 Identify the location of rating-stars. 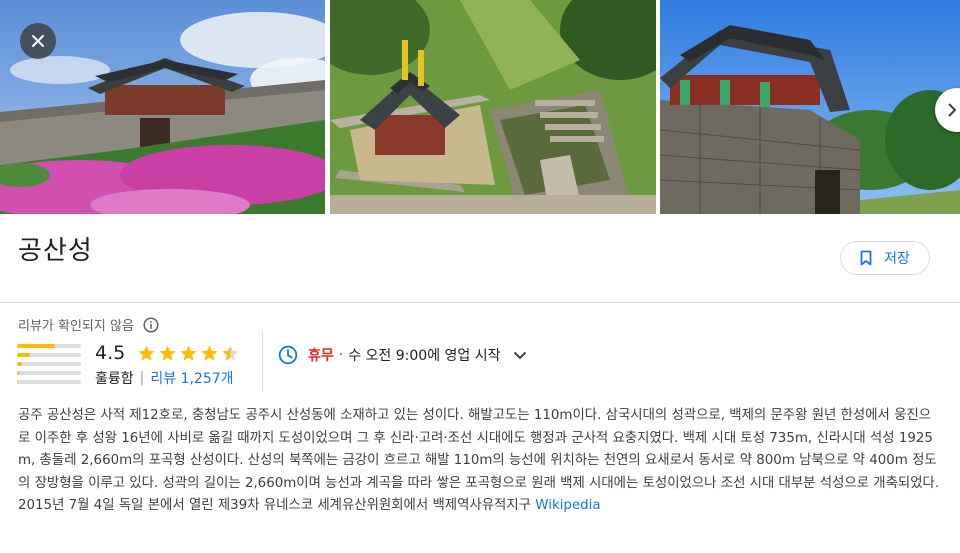
(188, 353).